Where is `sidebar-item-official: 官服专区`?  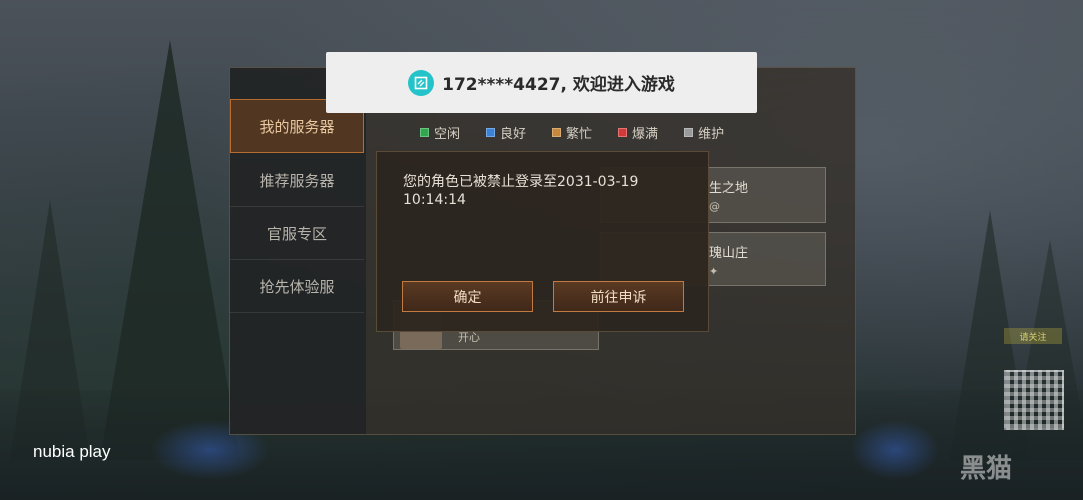
sidebar-item-official: 官服专区 is located at coordinates (297, 233).